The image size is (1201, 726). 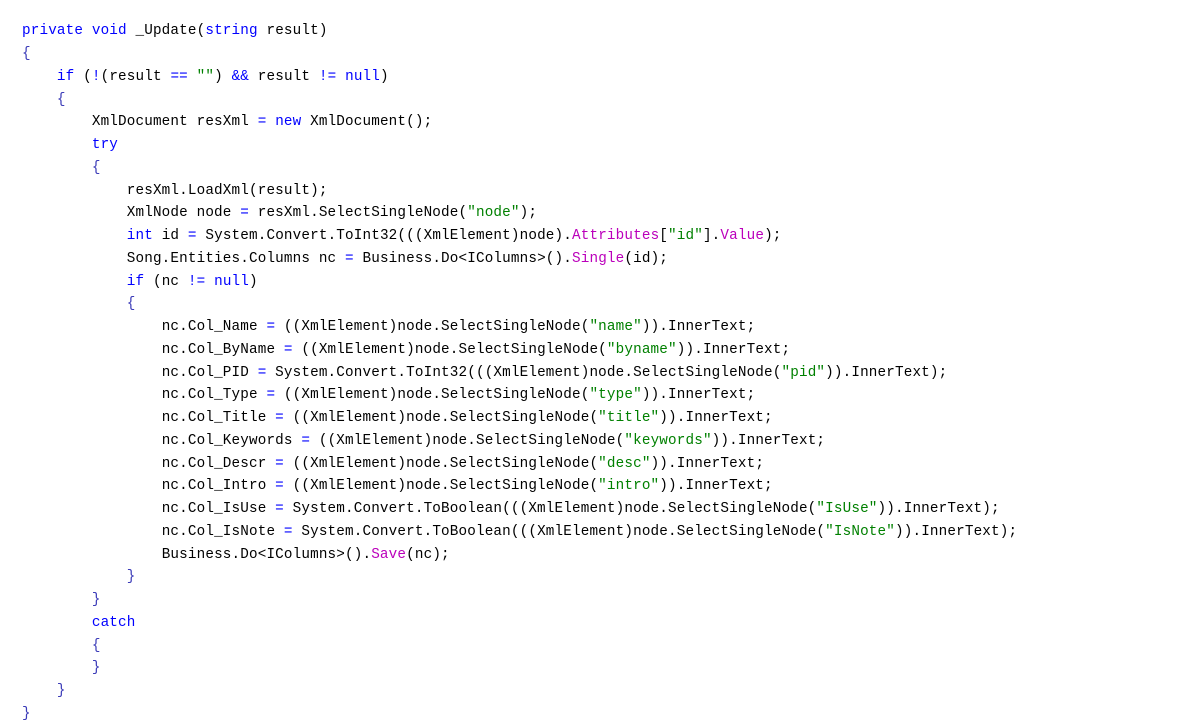 I want to click on code-token-prop: Attributes, so click(x=616, y=236).